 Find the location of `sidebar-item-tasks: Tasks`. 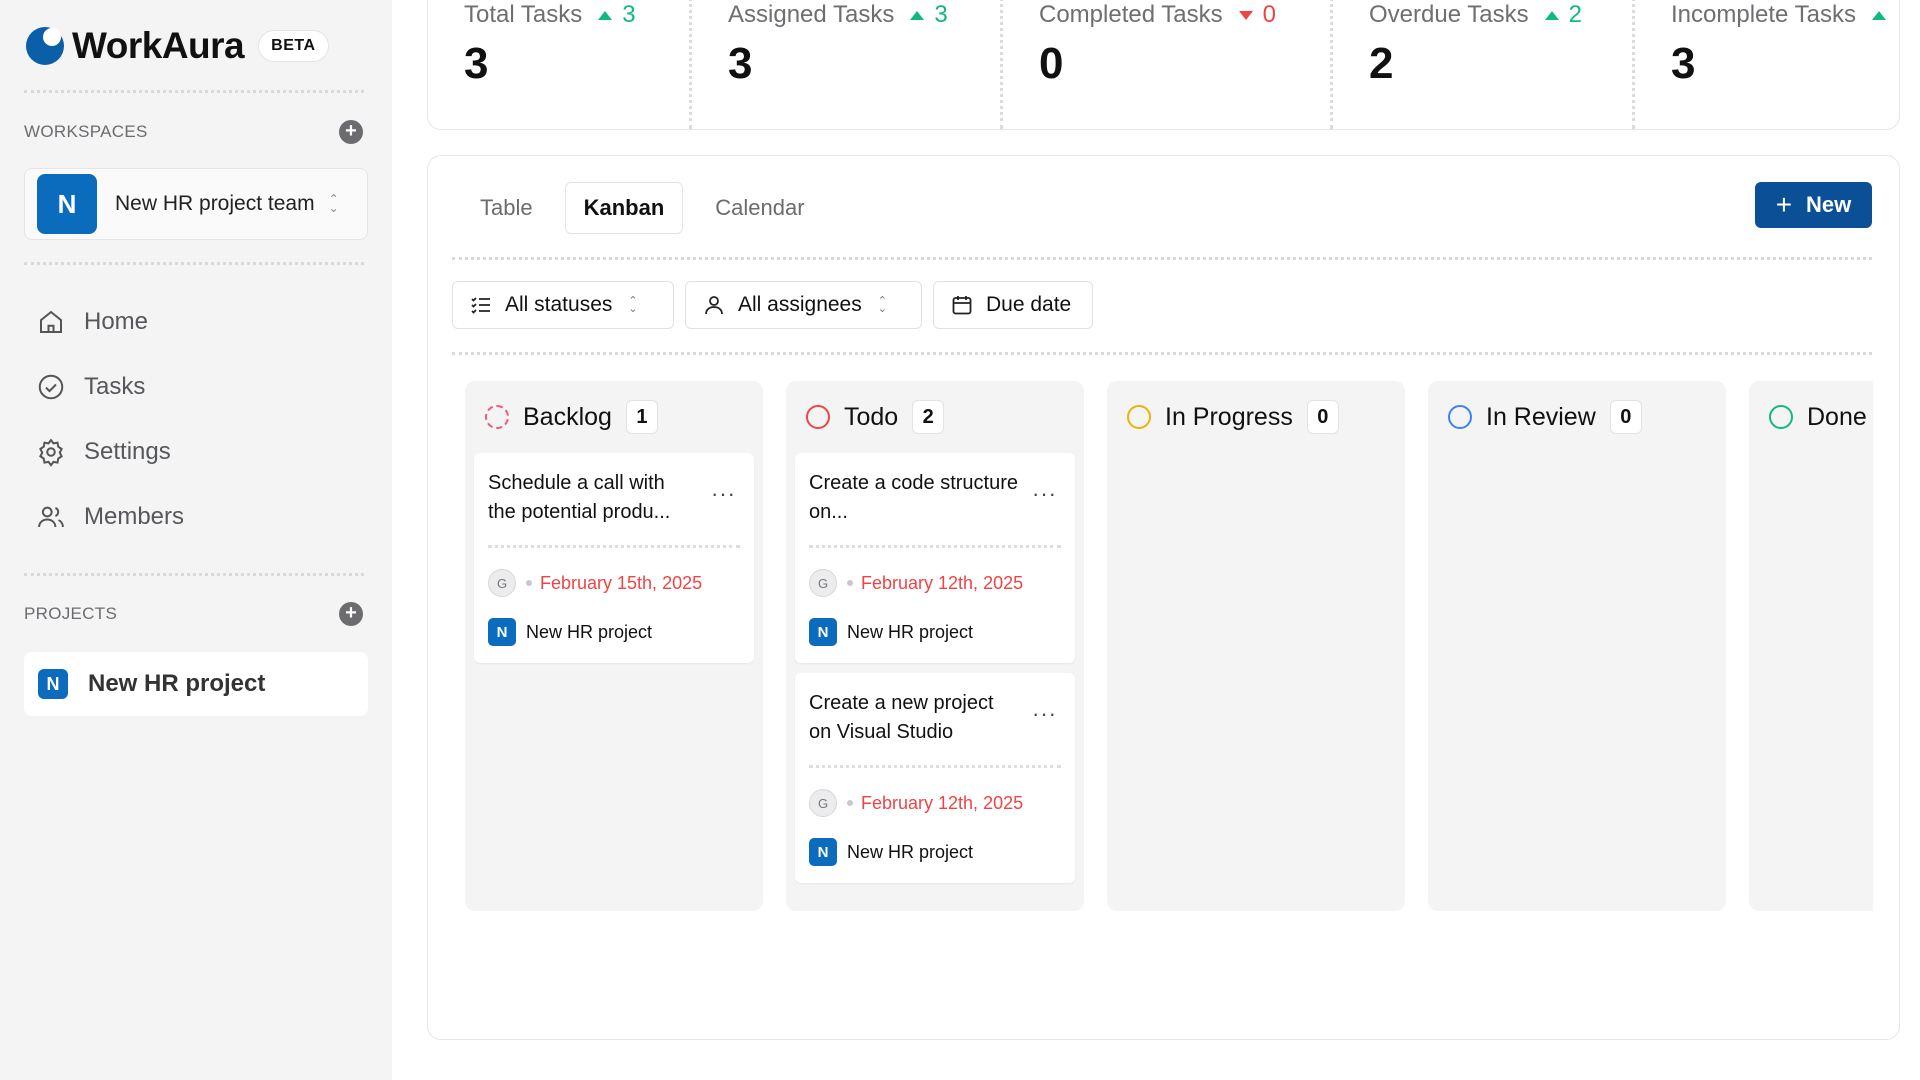

sidebar-item-tasks: Tasks is located at coordinates (90, 387).